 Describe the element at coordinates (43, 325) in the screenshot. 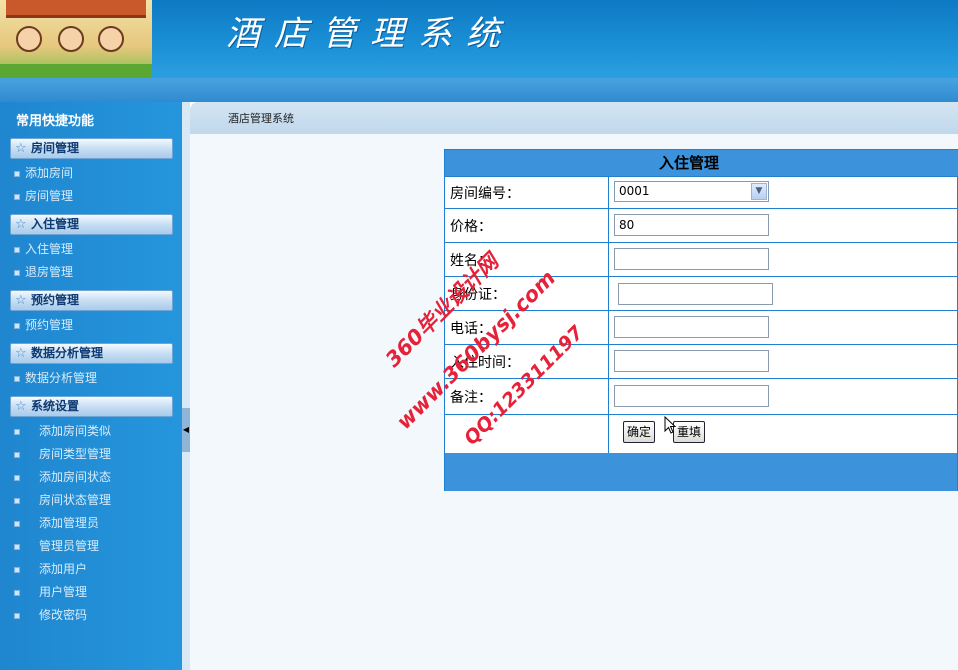

I see `sidebar-item-reservation: 预约管理` at that location.